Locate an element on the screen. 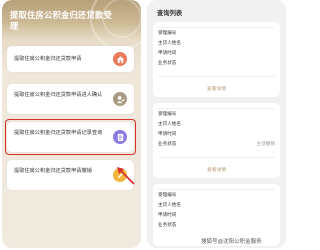  menu-item-apply: 提取住房公积金归还贷款申请 is located at coordinates (70, 59).